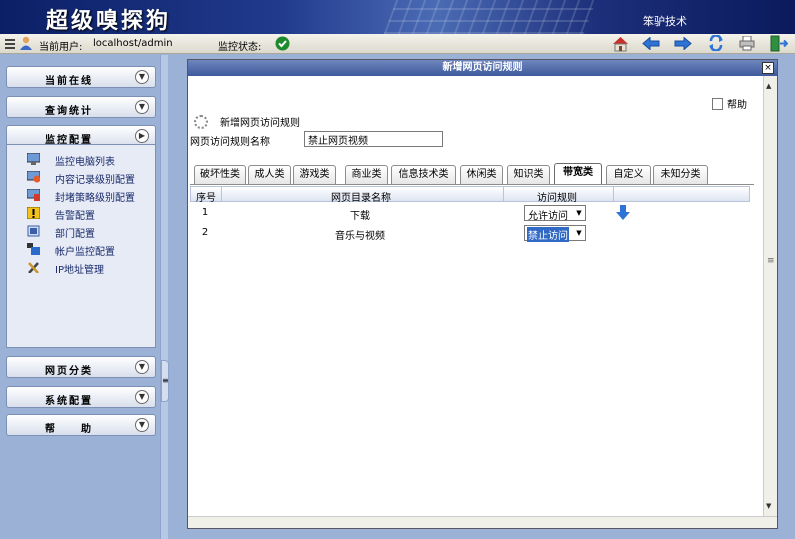  Describe the element at coordinates (314, 174) in the screenshot. I see `tab-games: 游戏类` at that location.